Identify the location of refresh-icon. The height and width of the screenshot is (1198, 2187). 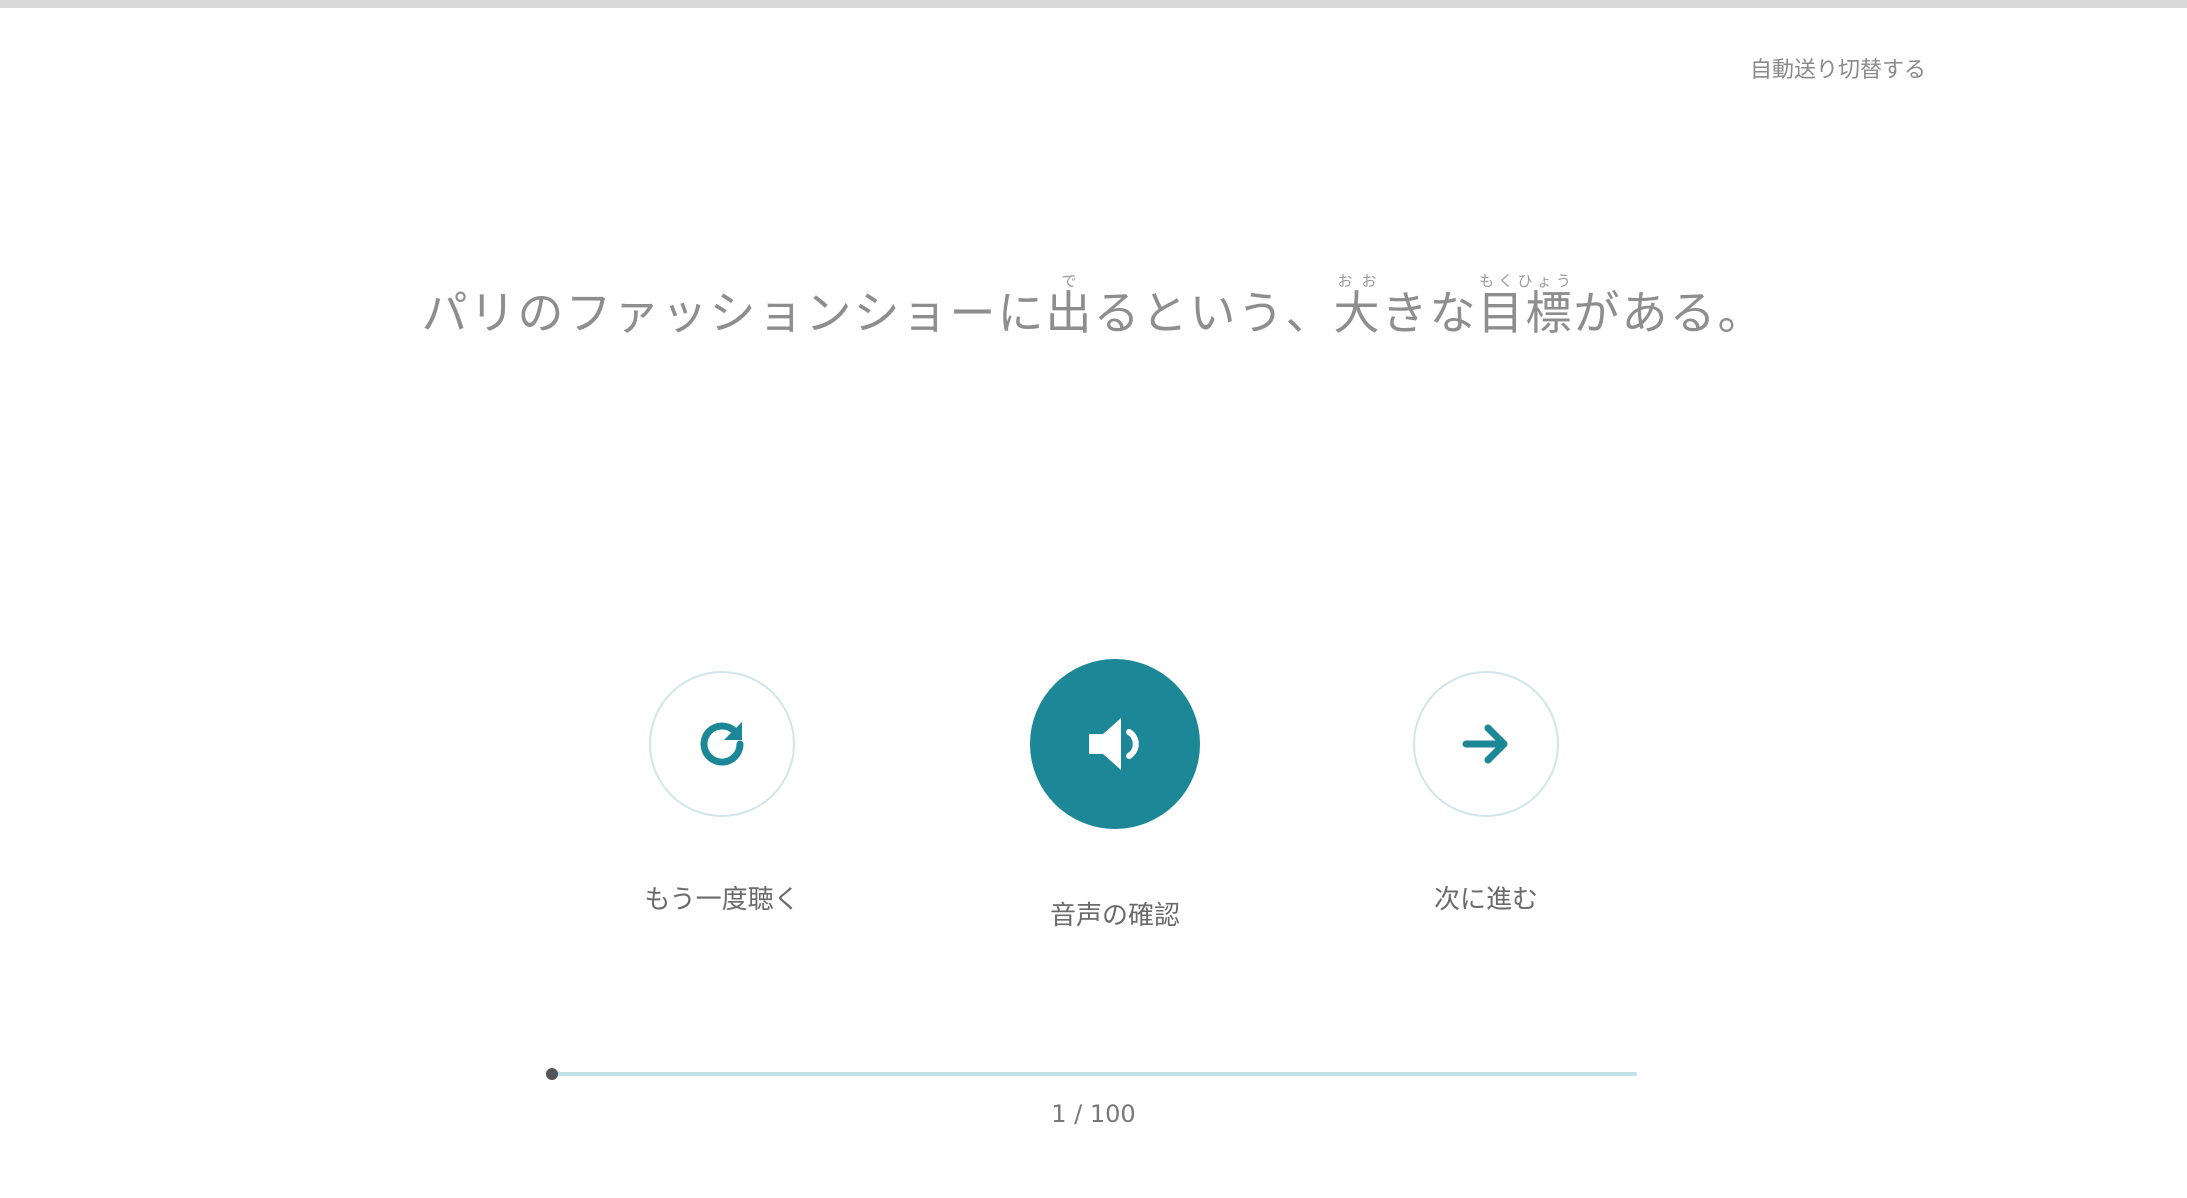
(722, 744).